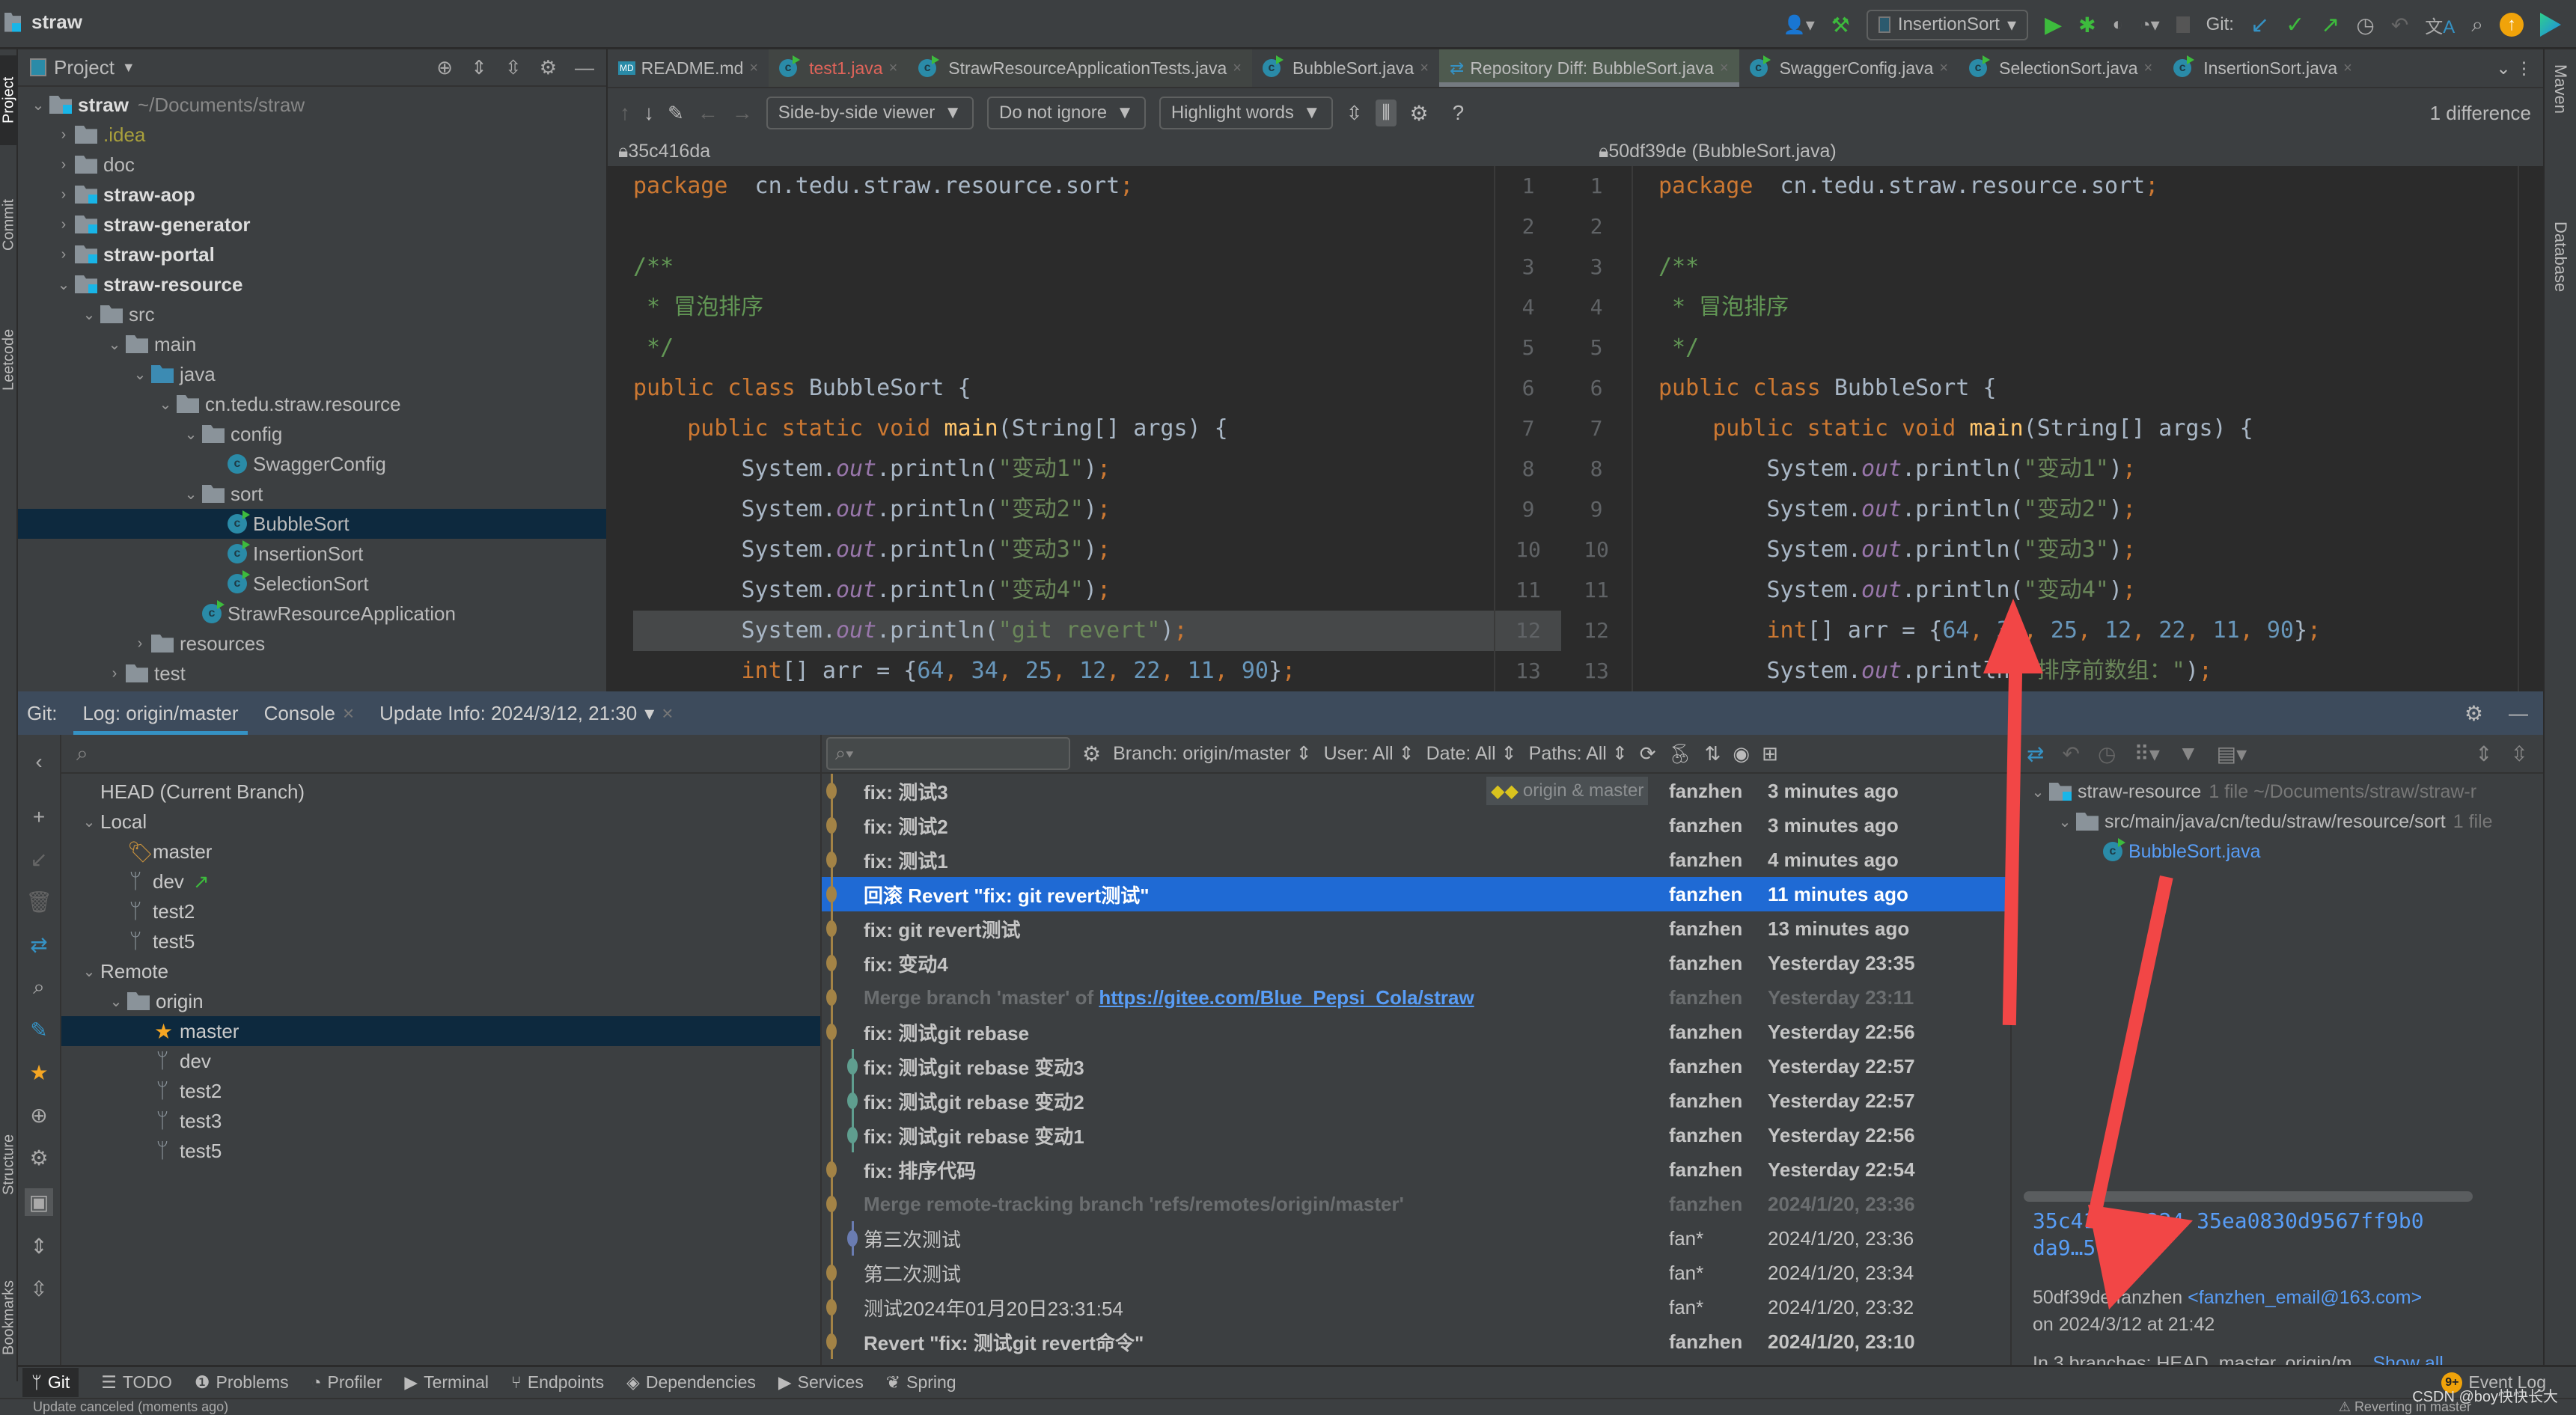 This screenshot has width=2576, height=1415. I want to click on build-hammer-icon: ⚒, so click(1840, 25).